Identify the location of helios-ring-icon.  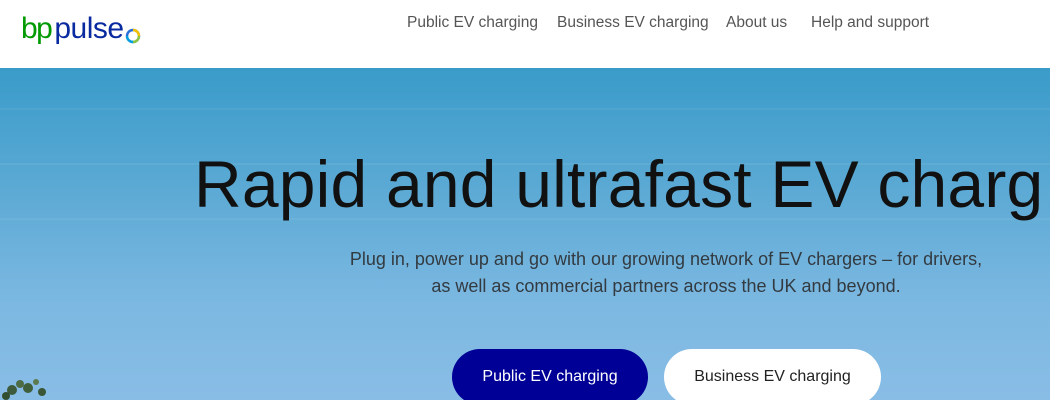
(132, 36).